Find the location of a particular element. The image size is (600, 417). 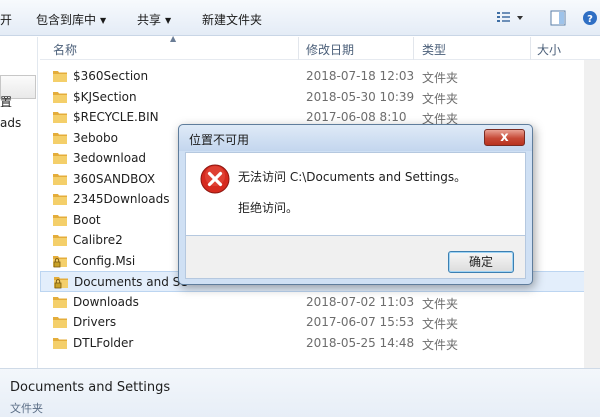

file-date: 2018-07-18 12:03 is located at coordinates (360, 76).